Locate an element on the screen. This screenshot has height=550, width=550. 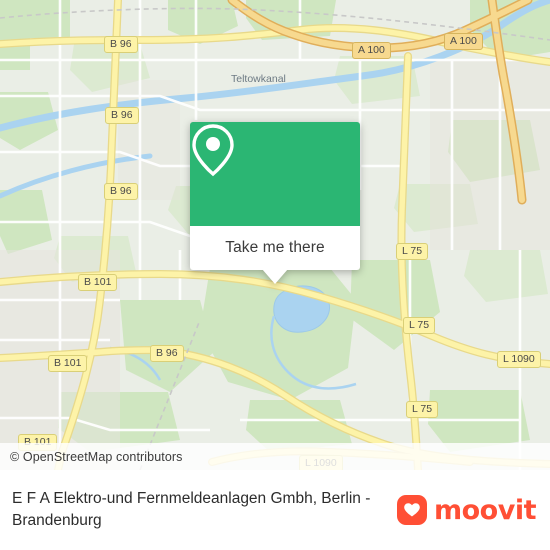
moovit-logo-mark is located at coordinates (412, 510).